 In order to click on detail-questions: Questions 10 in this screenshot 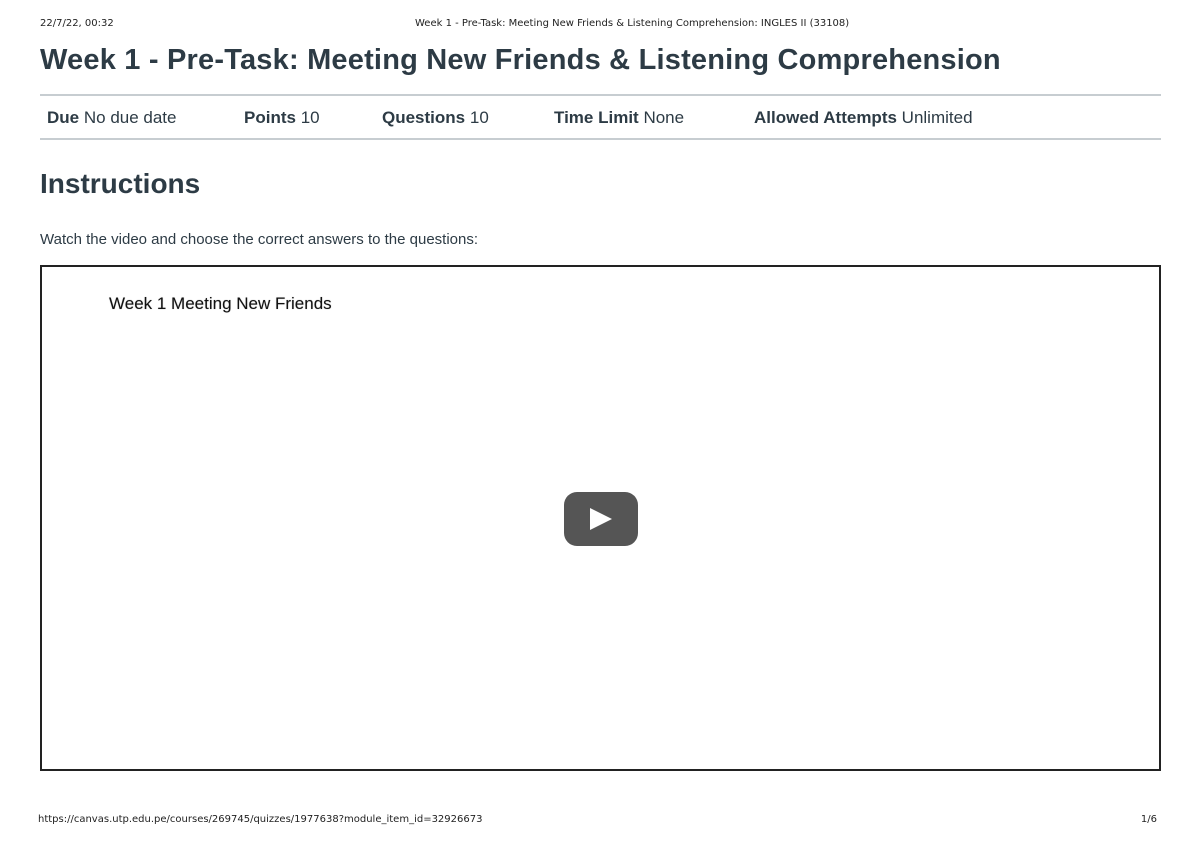, I will do `click(435, 118)`.